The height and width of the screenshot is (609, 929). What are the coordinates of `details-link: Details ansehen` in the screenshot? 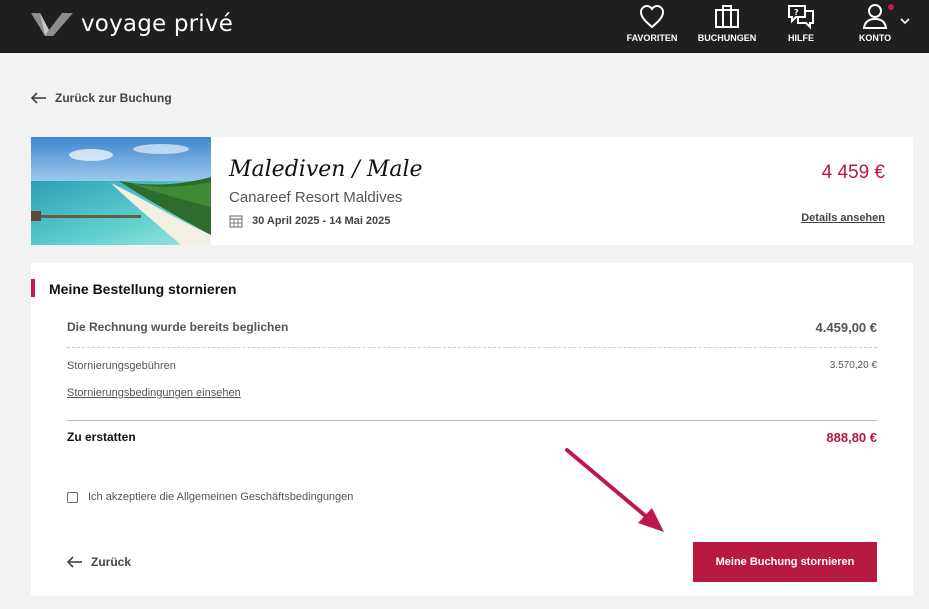 It's located at (843, 218).